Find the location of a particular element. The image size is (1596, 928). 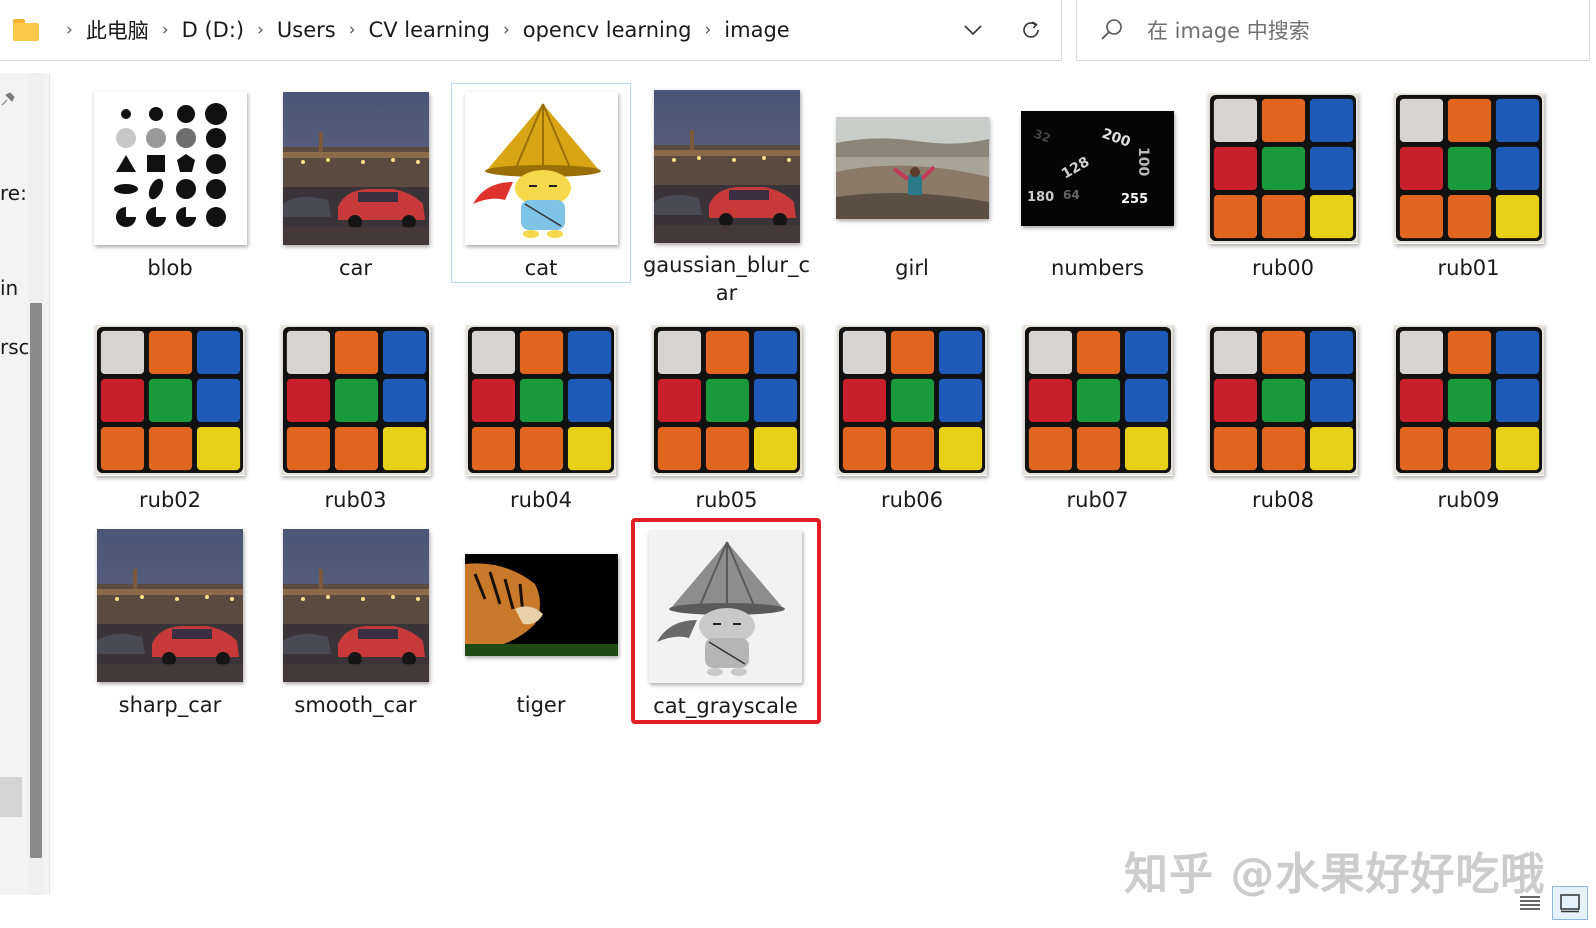

file-item: rub07 is located at coordinates (1098, 415).